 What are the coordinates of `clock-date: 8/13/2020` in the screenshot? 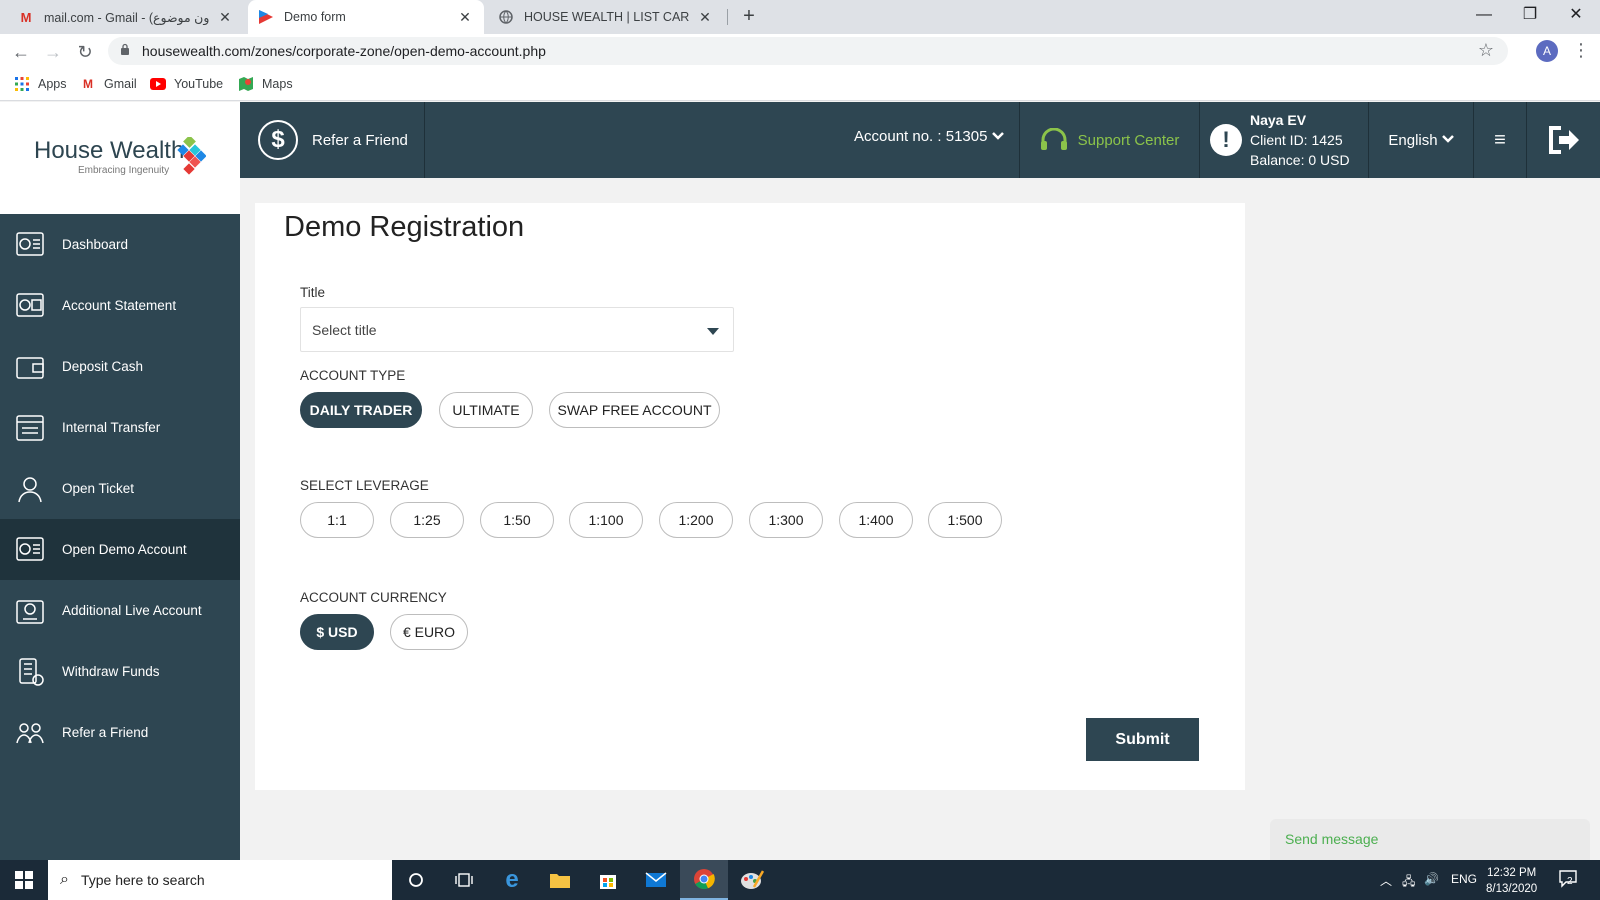 It's located at (1512, 889).